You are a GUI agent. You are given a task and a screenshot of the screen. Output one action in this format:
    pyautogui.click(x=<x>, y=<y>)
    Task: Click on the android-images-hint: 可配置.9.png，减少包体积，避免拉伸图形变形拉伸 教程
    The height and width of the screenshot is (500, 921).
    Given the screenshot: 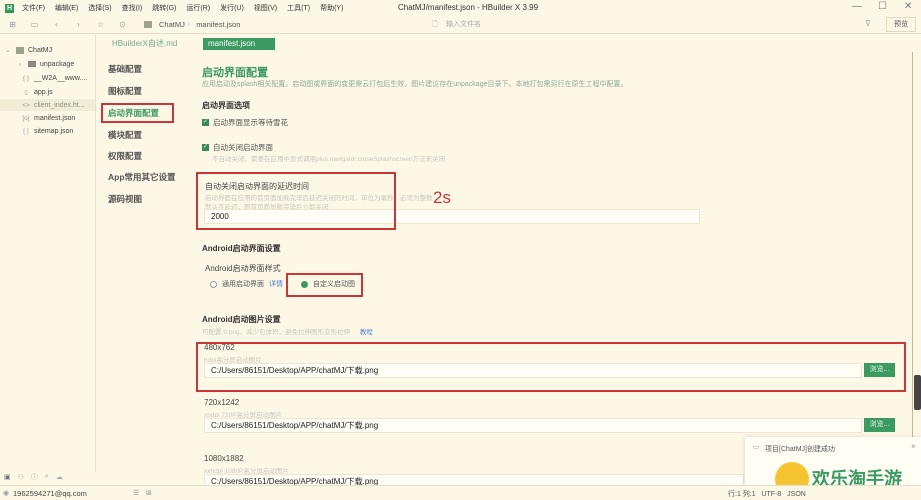 What is the action you would take?
    pyautogui.click(x=296, y=331)
    